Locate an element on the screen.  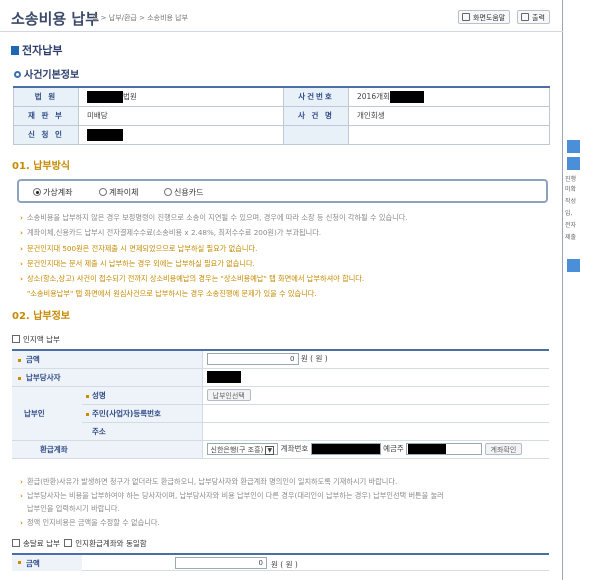
delivery-checkbox: 송달료 납부 is located at coordinates (36, 543).